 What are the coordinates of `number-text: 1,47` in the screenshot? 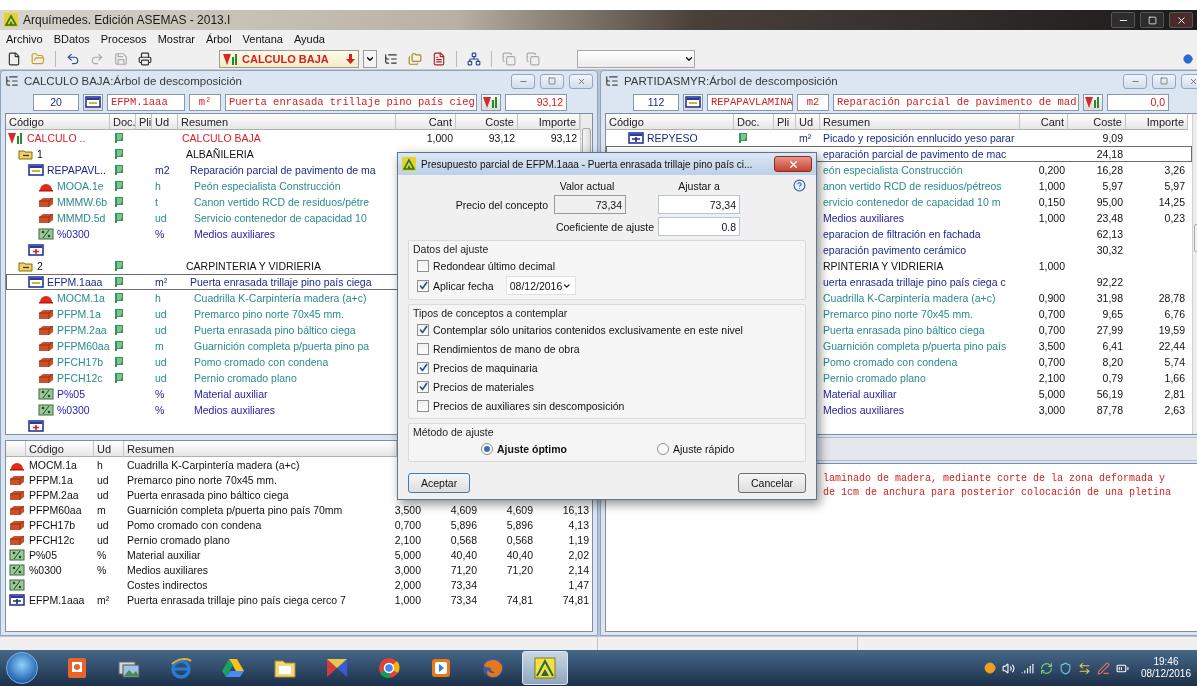 It's located at (578, 584).